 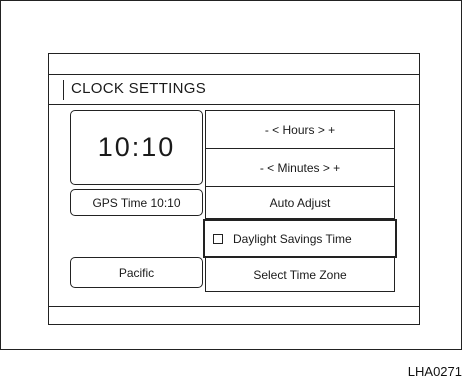 I want to click on title-bar: CLOCK SETTINGS, so click(x=234, y=89).